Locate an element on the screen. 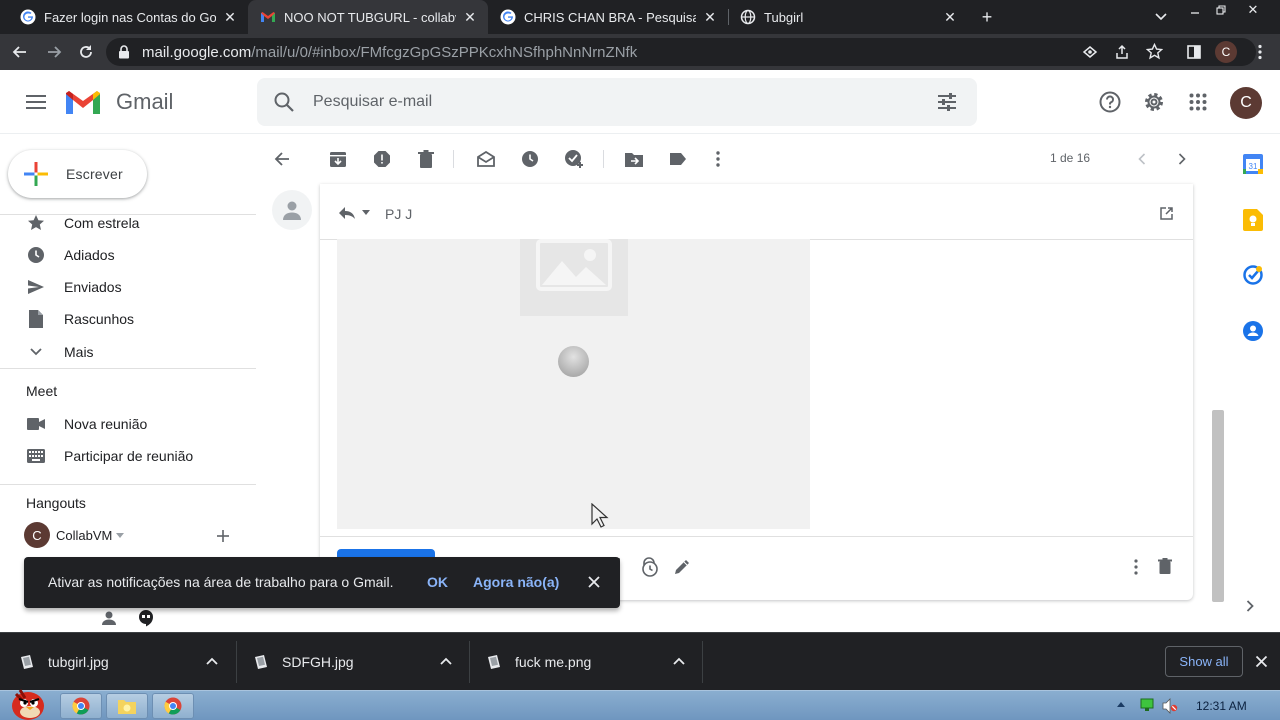  sidebar-item-snoozed: Adiados is located at coordinates (128, 255).